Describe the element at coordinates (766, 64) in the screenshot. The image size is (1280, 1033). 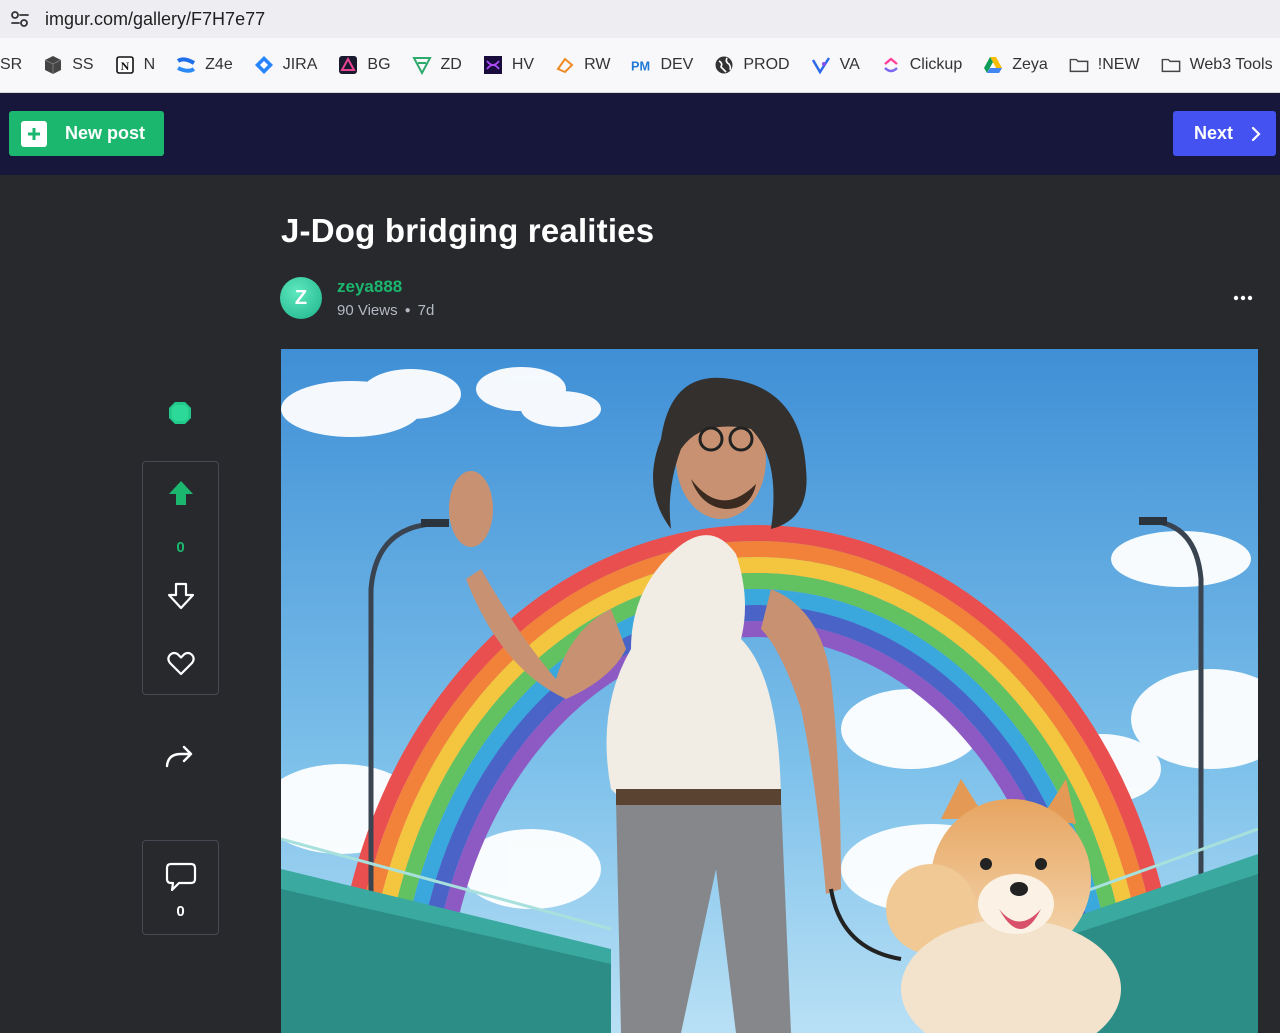
I see `bookmark-label: PROD` at that location.